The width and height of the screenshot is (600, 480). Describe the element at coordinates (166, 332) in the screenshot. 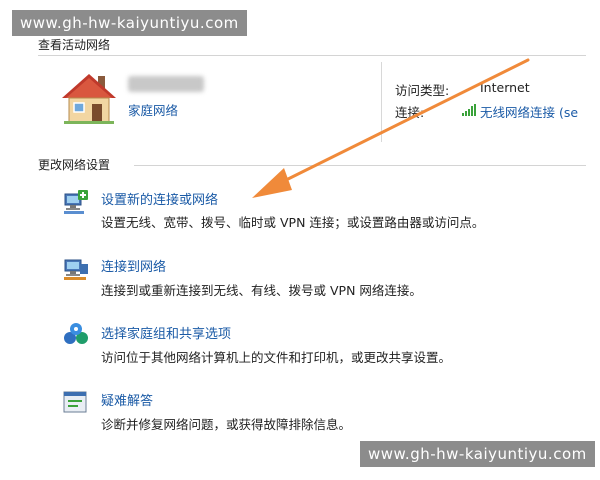

I see `homegroup-sharing-link: 选择家庭组和共享选项` at that location.